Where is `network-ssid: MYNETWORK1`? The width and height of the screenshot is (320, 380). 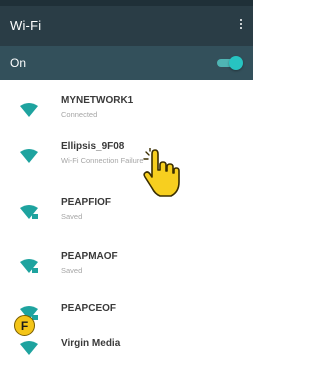 network-ssid: MYNETWORK1 is located at coordinates (97, 100).